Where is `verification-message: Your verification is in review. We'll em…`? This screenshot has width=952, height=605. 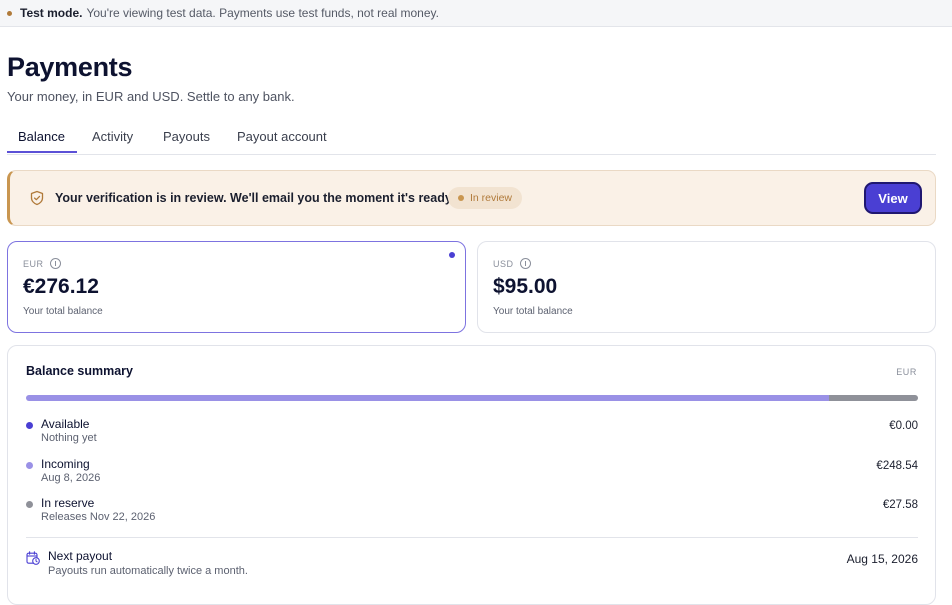
verification-message: Your verification is in review. We'll em… is located at coordinates (255, 198).